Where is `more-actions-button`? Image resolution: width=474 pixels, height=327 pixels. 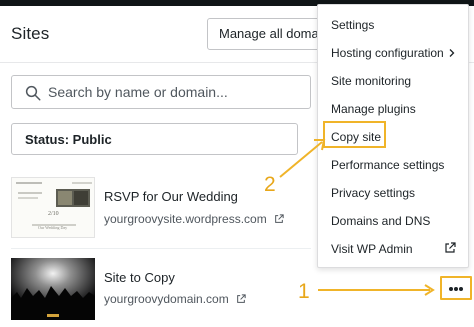 more-actions-button is located at coordinates (456, 288).